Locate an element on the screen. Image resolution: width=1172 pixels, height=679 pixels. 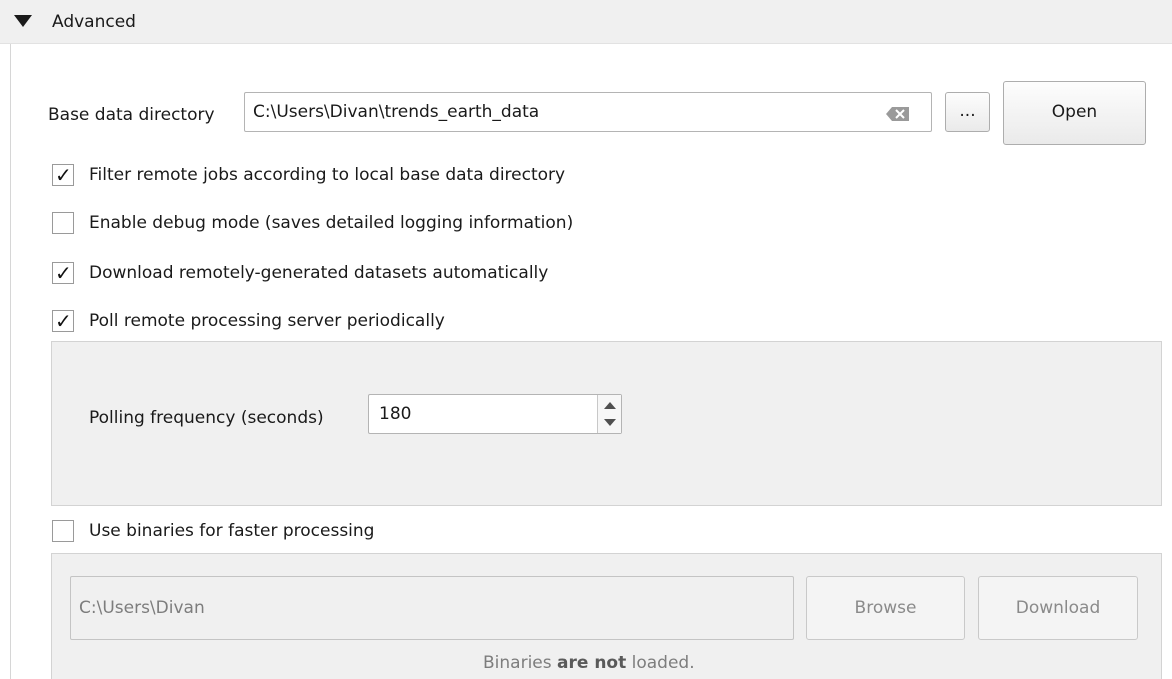
polling-frequency-spinbox: 180 is located at coordinates (495, 414).